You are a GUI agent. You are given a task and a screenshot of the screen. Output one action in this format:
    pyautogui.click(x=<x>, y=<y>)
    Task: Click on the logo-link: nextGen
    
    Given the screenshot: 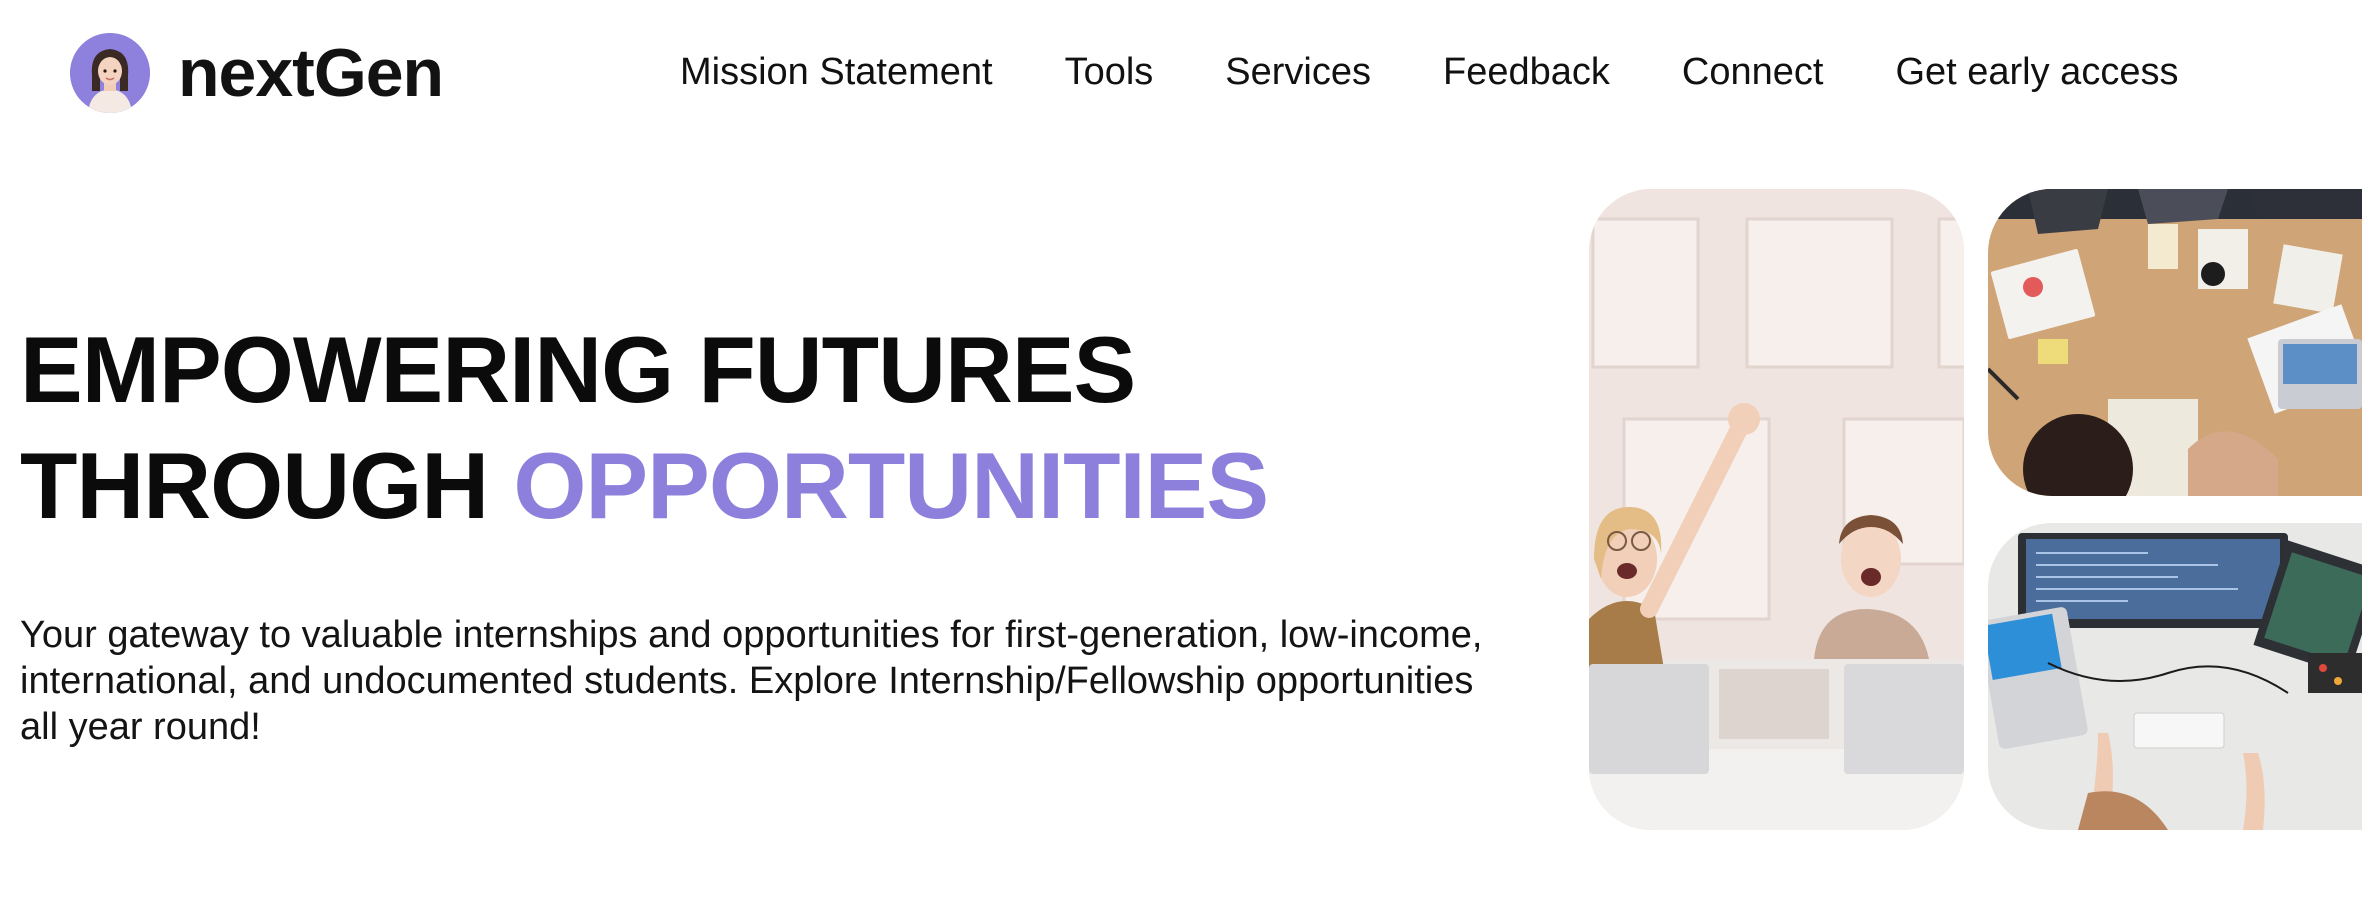 What is the action you would take?
    pyautogui.click(x=257, y=73)
    